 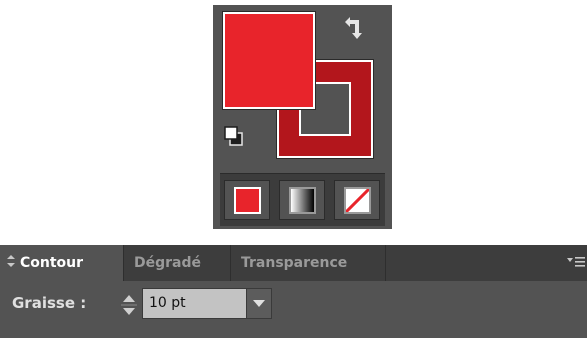 I want to click on expand-collapse-icon, so click(x=11, y=261).